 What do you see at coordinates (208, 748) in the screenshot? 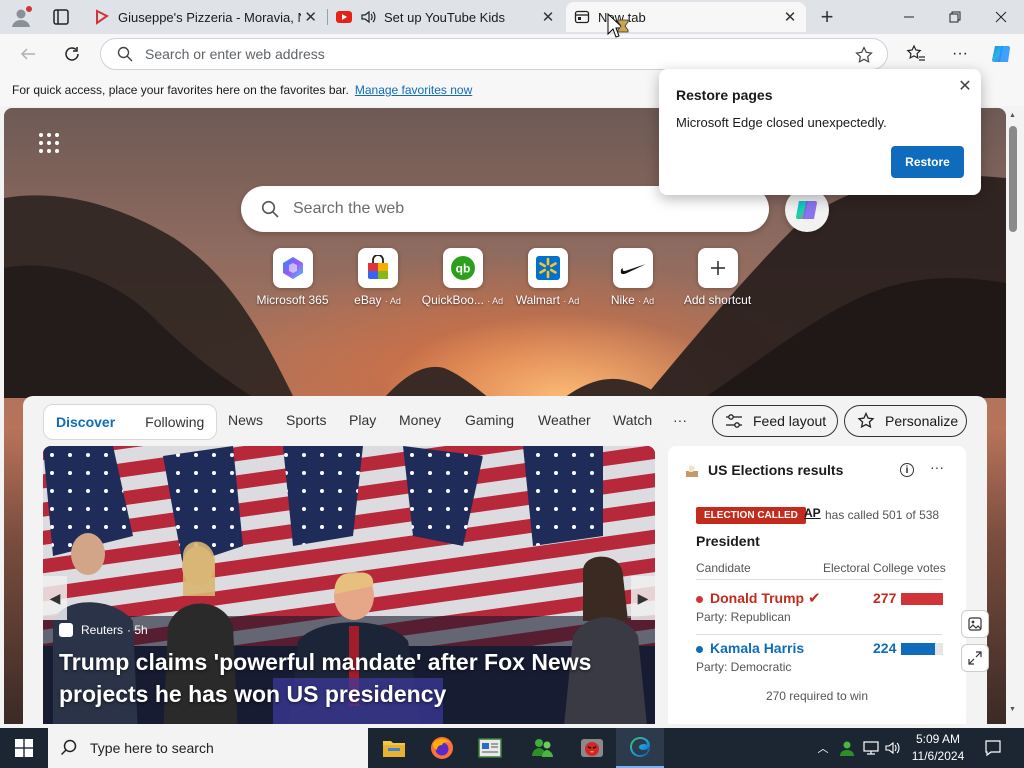
I see `taskbar-search-box: Type here to search` at bounding box center [208, 748].